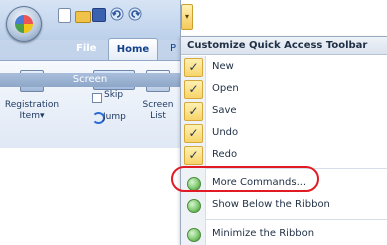  I want to click on application-menu-button, so click(24, 24).